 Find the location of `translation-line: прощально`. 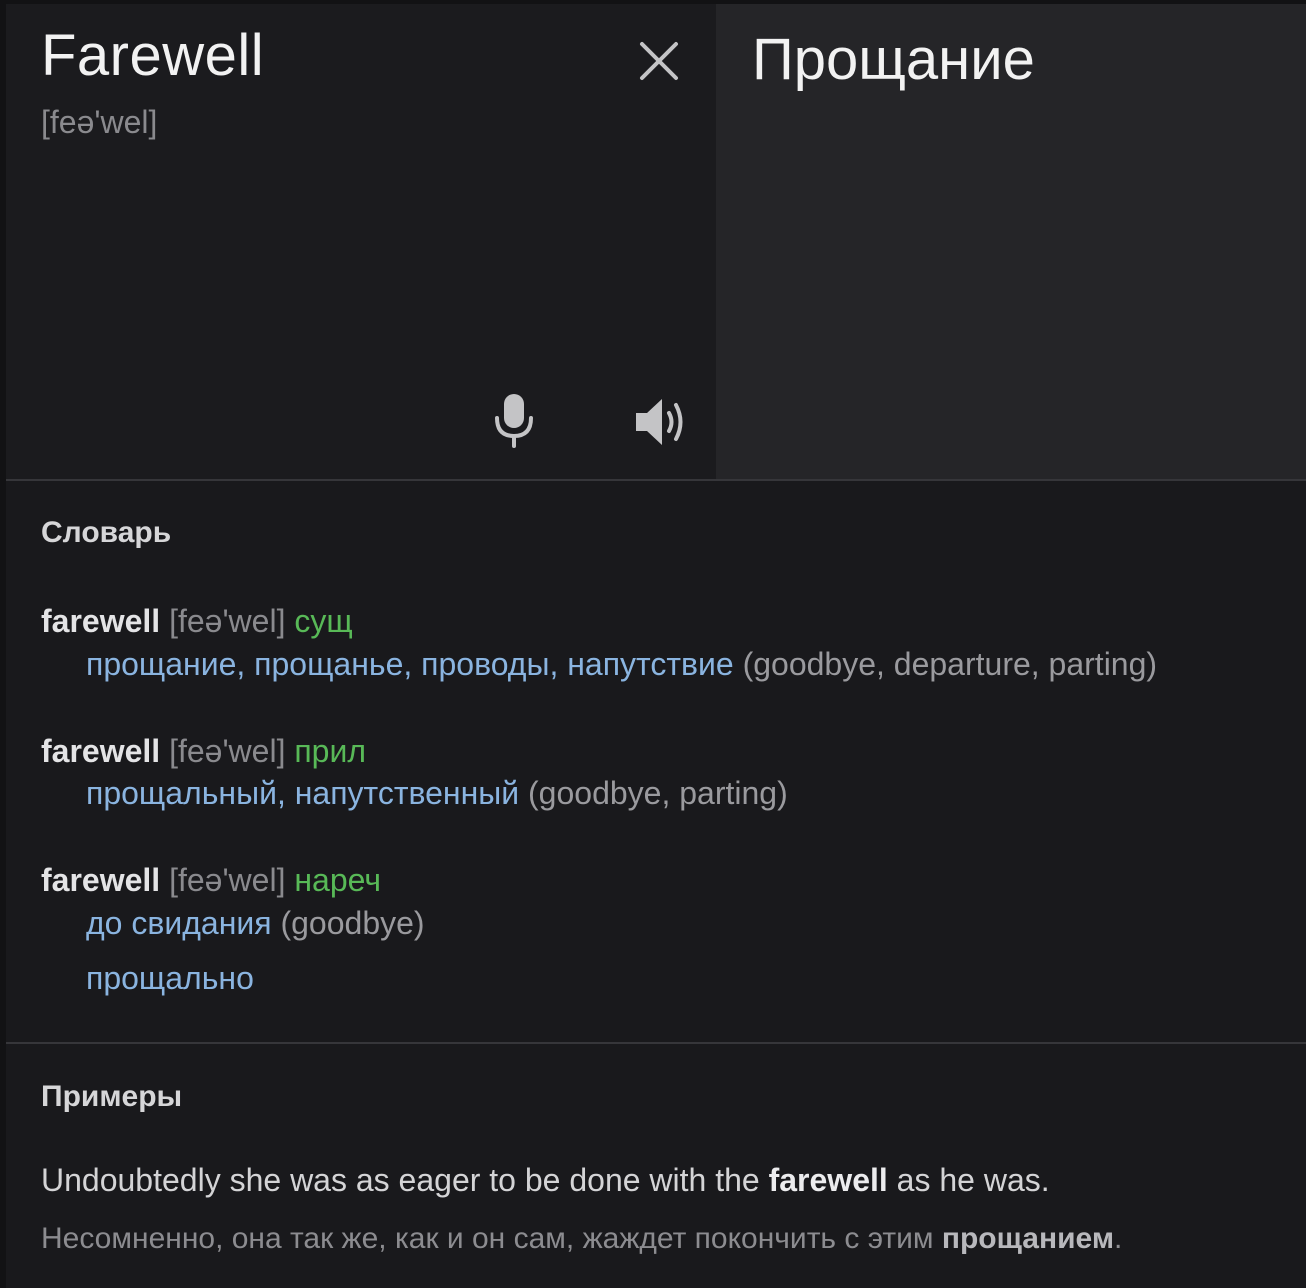

translation-line: прощально is located at coordinates (170, 978).